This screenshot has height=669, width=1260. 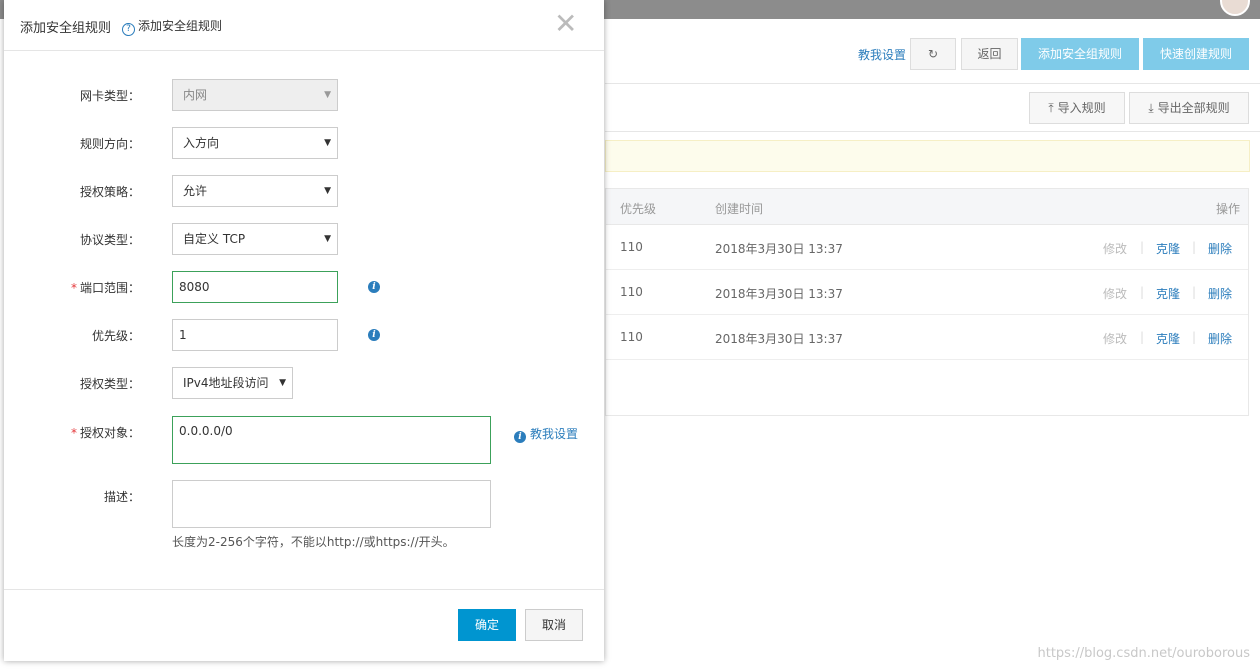 What do you see at coordinates (214, 239) in the screenshot?
I see `protocol-value: 自定义 TCP` at bounding box center [214, 239].